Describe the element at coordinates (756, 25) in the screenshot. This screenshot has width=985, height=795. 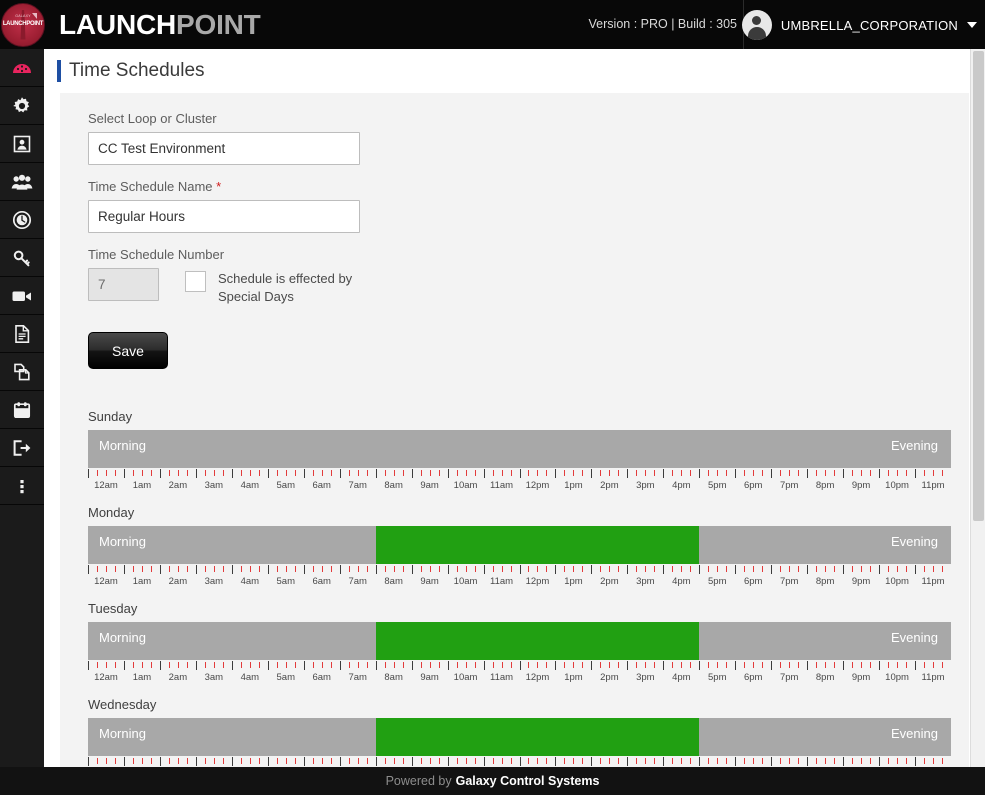
I see `avatar` at that location.